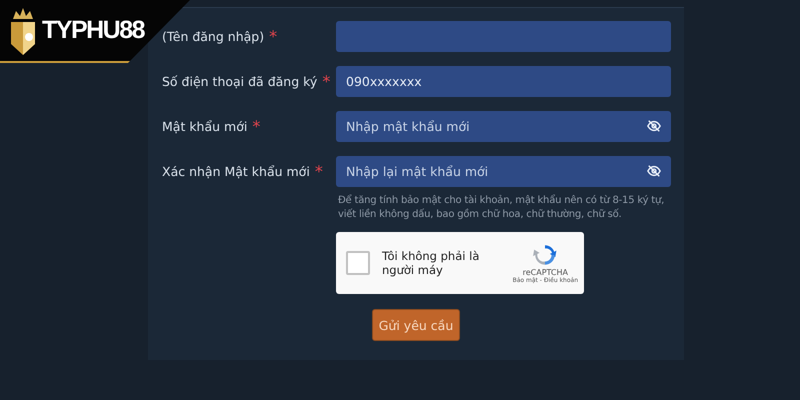 This screenshot has width=800, height=400. Describe the element at coordinates (240, 81) in the screenshot. I see `field-label: Số điện thoại đã đăng ký` at that location.